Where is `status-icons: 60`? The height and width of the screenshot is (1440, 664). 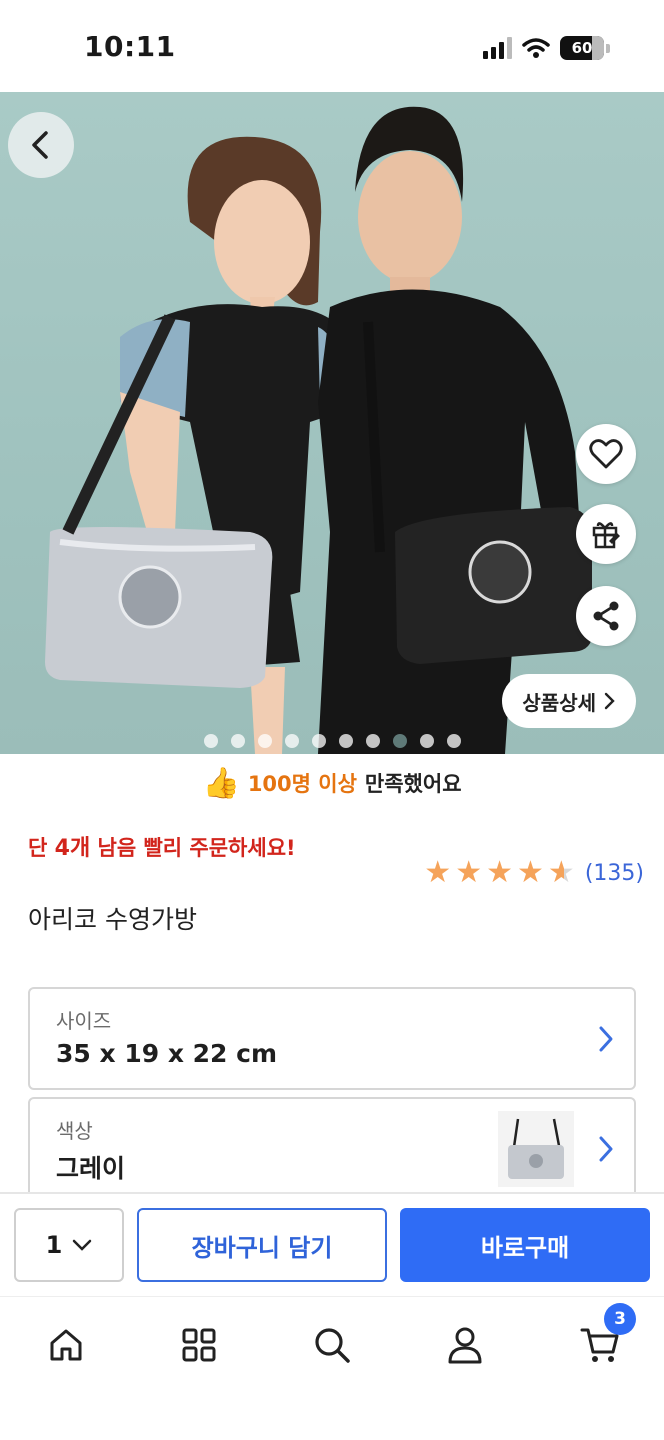
status-icons: 60 is located at coordinates (546, 48).